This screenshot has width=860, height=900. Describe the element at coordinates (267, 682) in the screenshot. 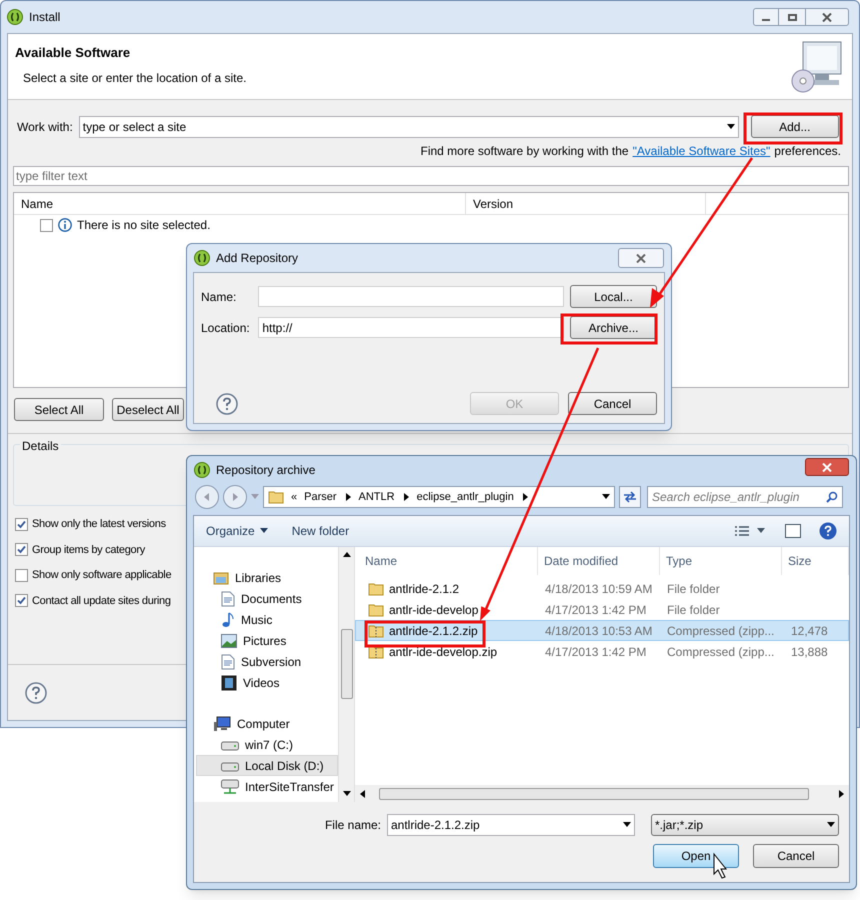

I see `nav-item: Videos` at that location.